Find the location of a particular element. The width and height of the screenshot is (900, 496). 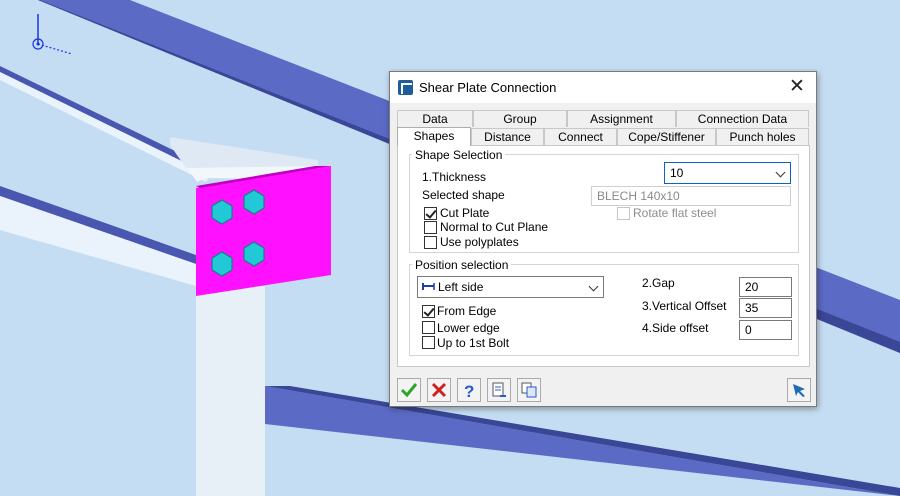

export-icon is located at coordinates (499, 389).